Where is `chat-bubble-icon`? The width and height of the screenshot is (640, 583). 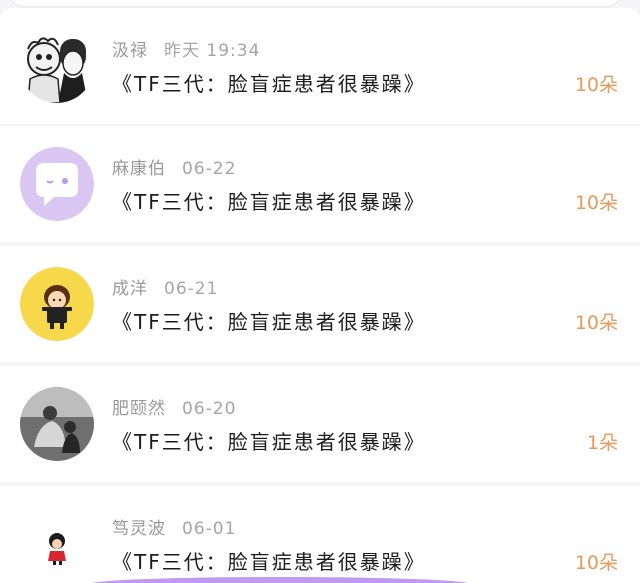
chat-bubble-icon is located at coordinates (57, 184).